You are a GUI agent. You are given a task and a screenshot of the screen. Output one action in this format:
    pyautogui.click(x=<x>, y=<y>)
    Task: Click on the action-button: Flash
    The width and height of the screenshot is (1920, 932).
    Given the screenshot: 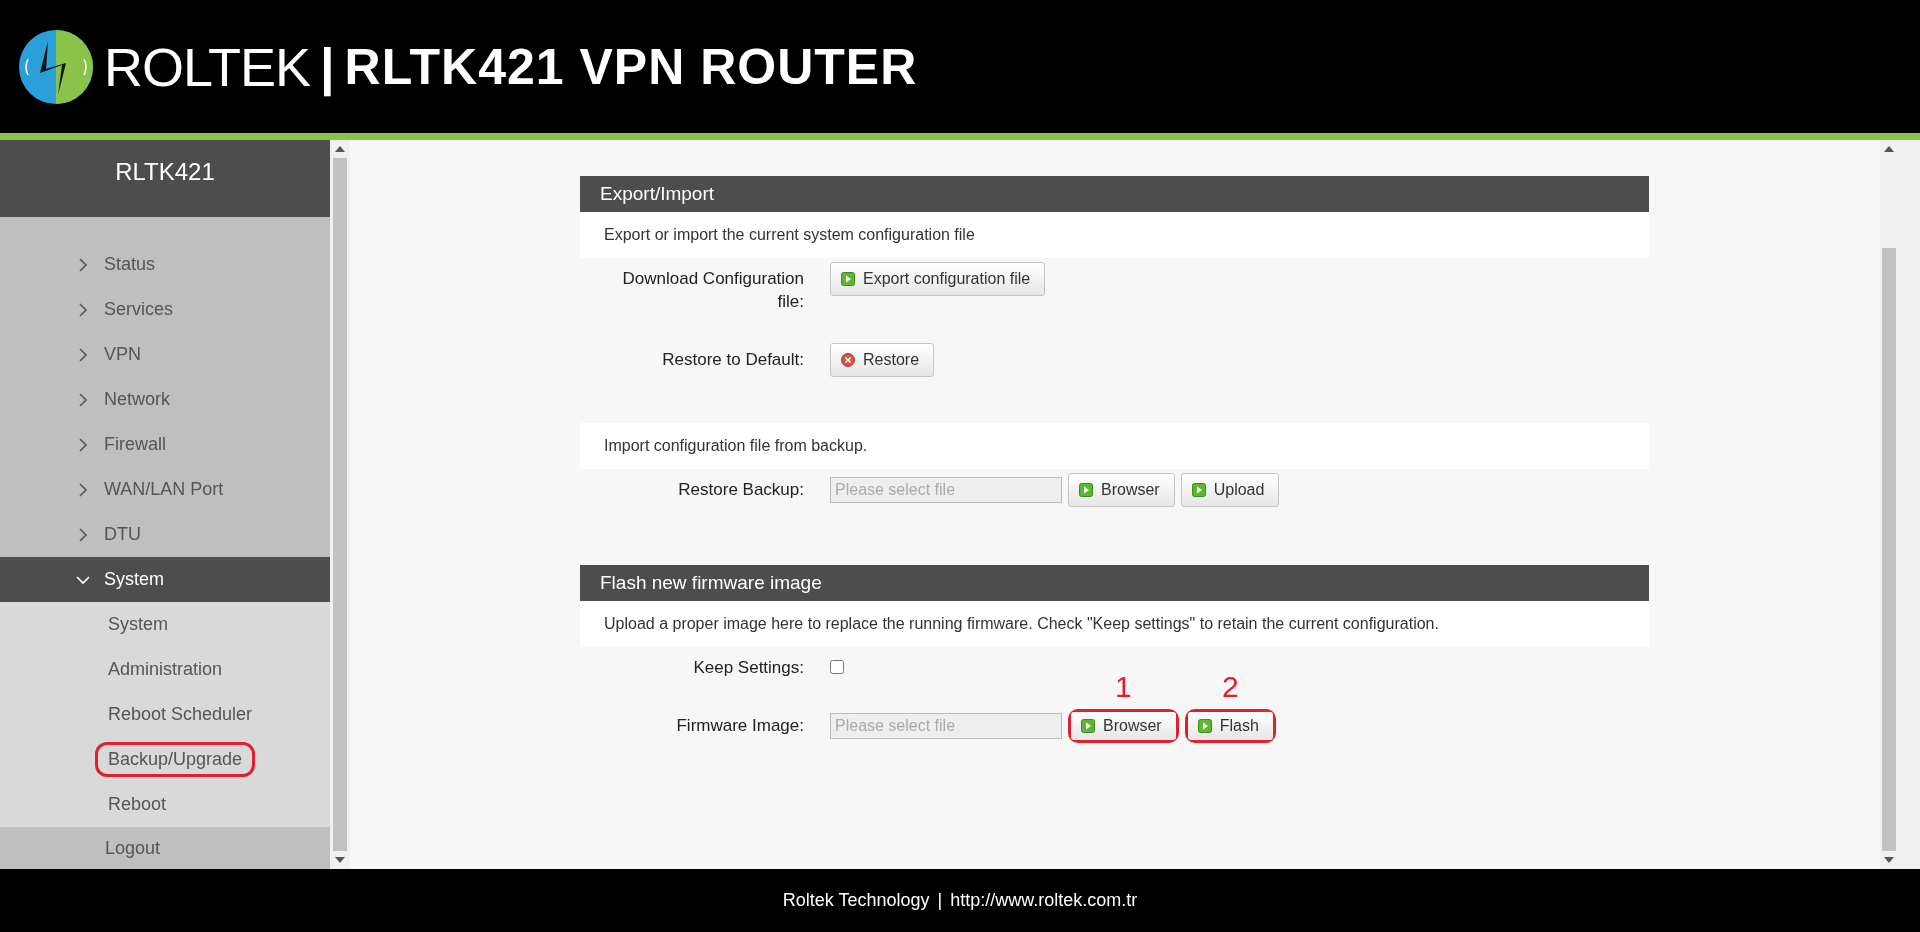 What is the action you would take?
    pyautogui.click(x=1230, y=726)
    